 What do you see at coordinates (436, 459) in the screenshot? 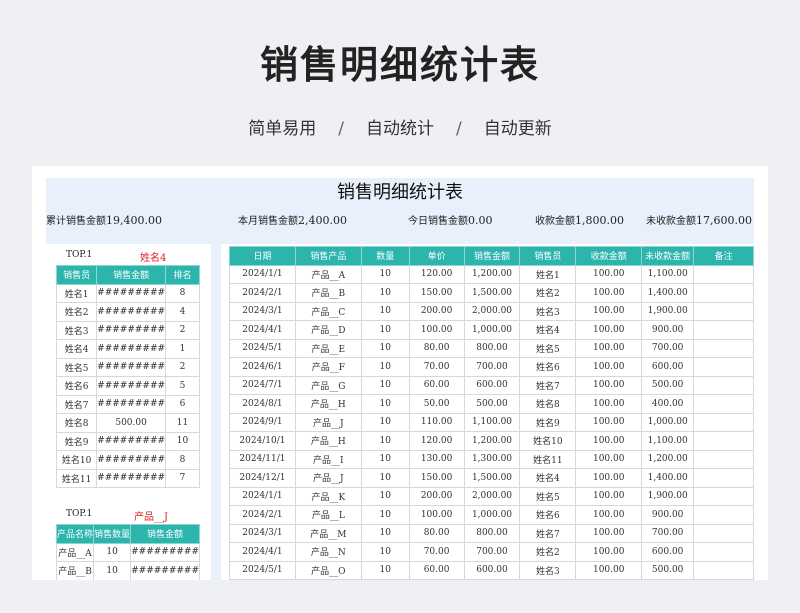
I see `unit-price-cell: 130.00` at bounding box center [436, 459].